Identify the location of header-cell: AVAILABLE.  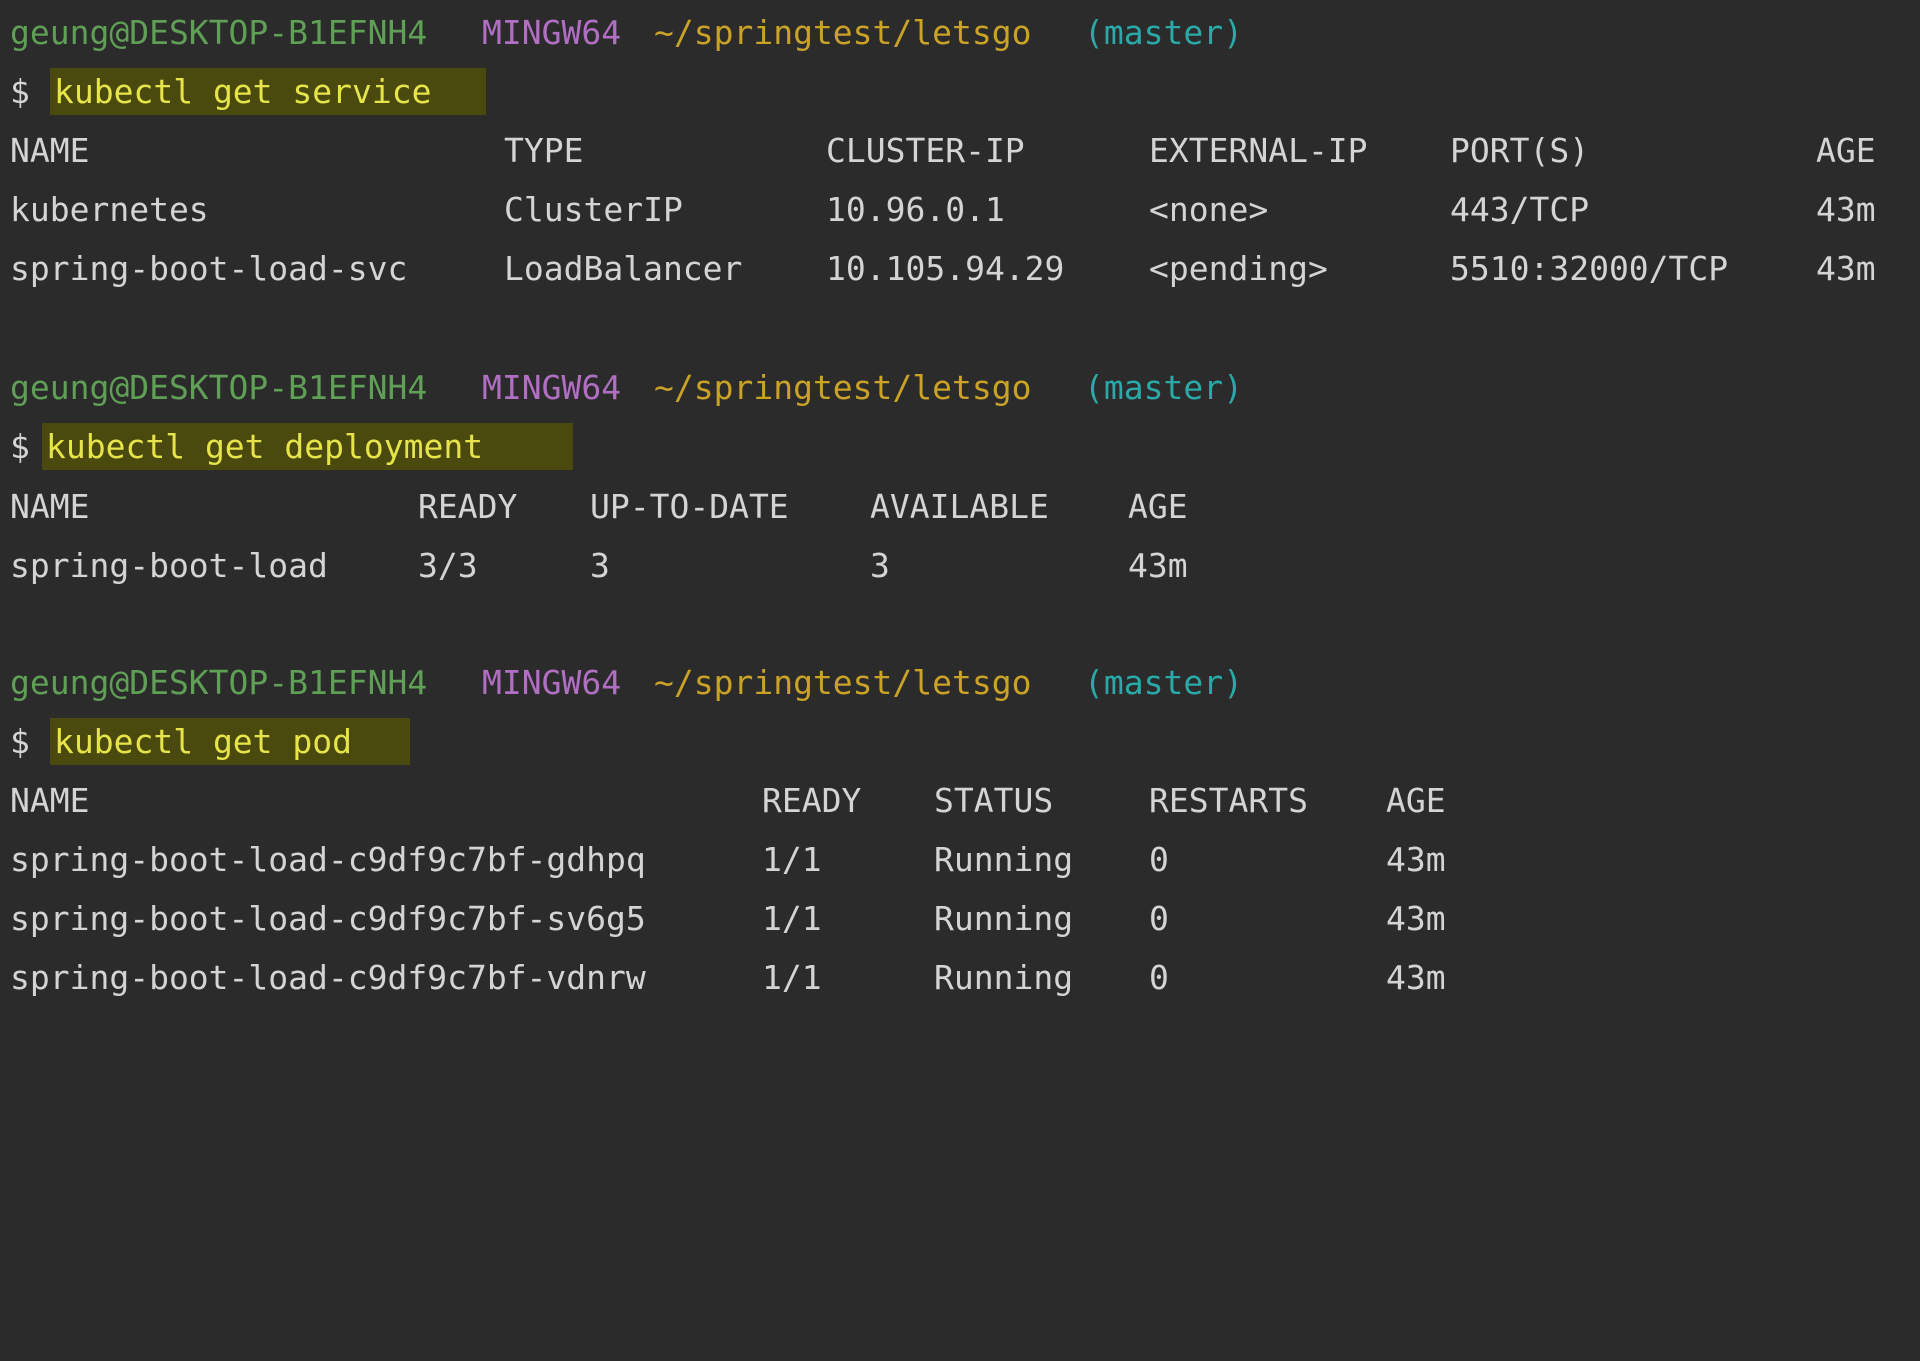
(959, 506).